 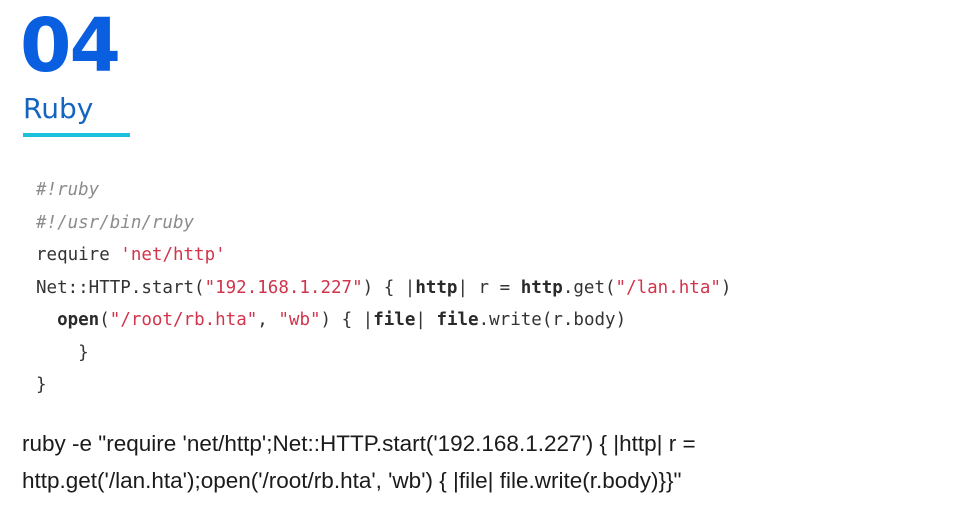 What do you see at coordinates (183, 320) in the screenshot?
I see `code-string: "/root/rb.hta"` at bounding box center [183, 320].